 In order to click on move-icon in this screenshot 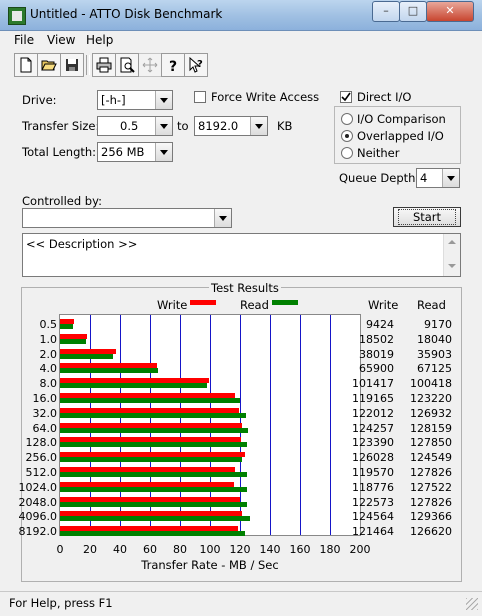, I will do `click(150, 65)`.